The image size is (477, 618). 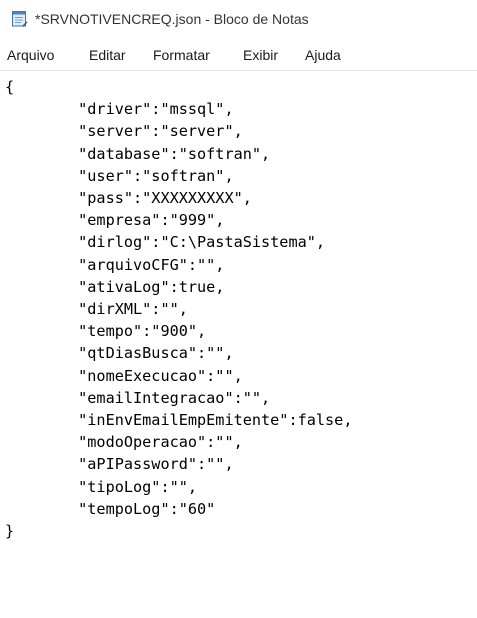 I want to click on menu-editar: Editar, so click(x=107, y=55).